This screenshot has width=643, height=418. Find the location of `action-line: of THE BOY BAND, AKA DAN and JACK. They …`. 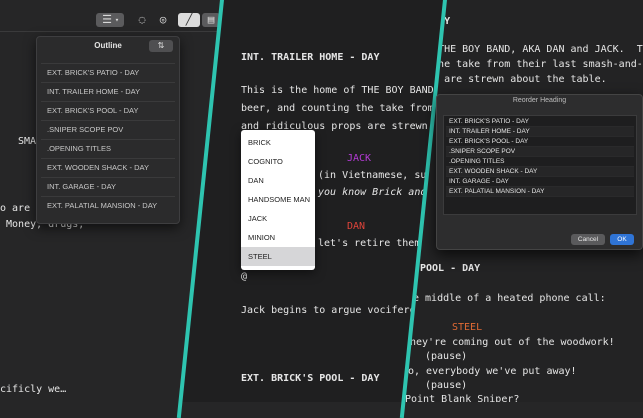

action-line: of THE BOY BAND, AKA DAN and JACK. They … is located at coordinates (531, 49).